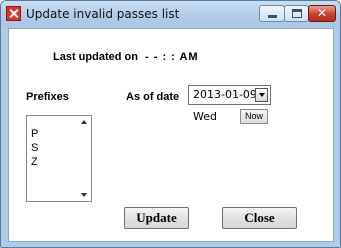 The image size is (341, 248). I want to click on update-button: Update, so click(156, 218).